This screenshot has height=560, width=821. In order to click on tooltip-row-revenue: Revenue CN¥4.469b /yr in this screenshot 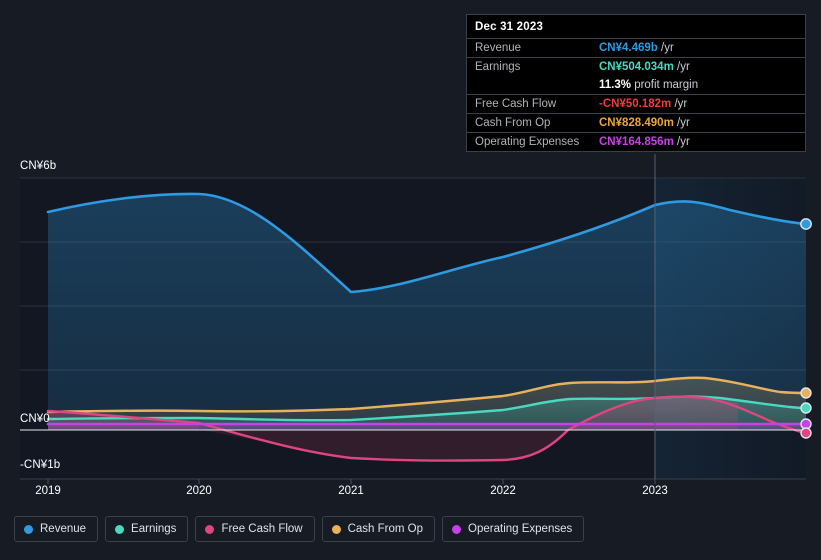, I will do `click(636, 48)`.